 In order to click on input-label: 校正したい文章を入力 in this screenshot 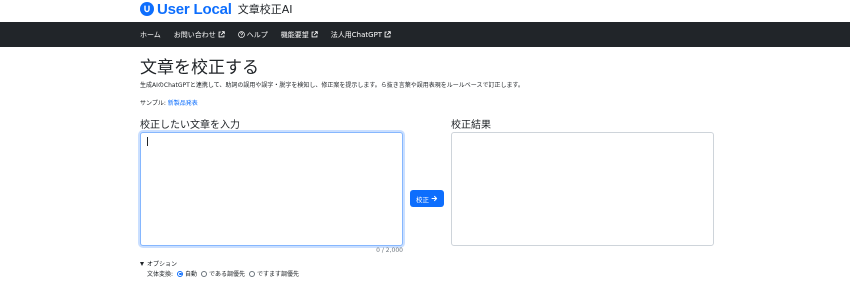, I will do `click(190, 125)`.